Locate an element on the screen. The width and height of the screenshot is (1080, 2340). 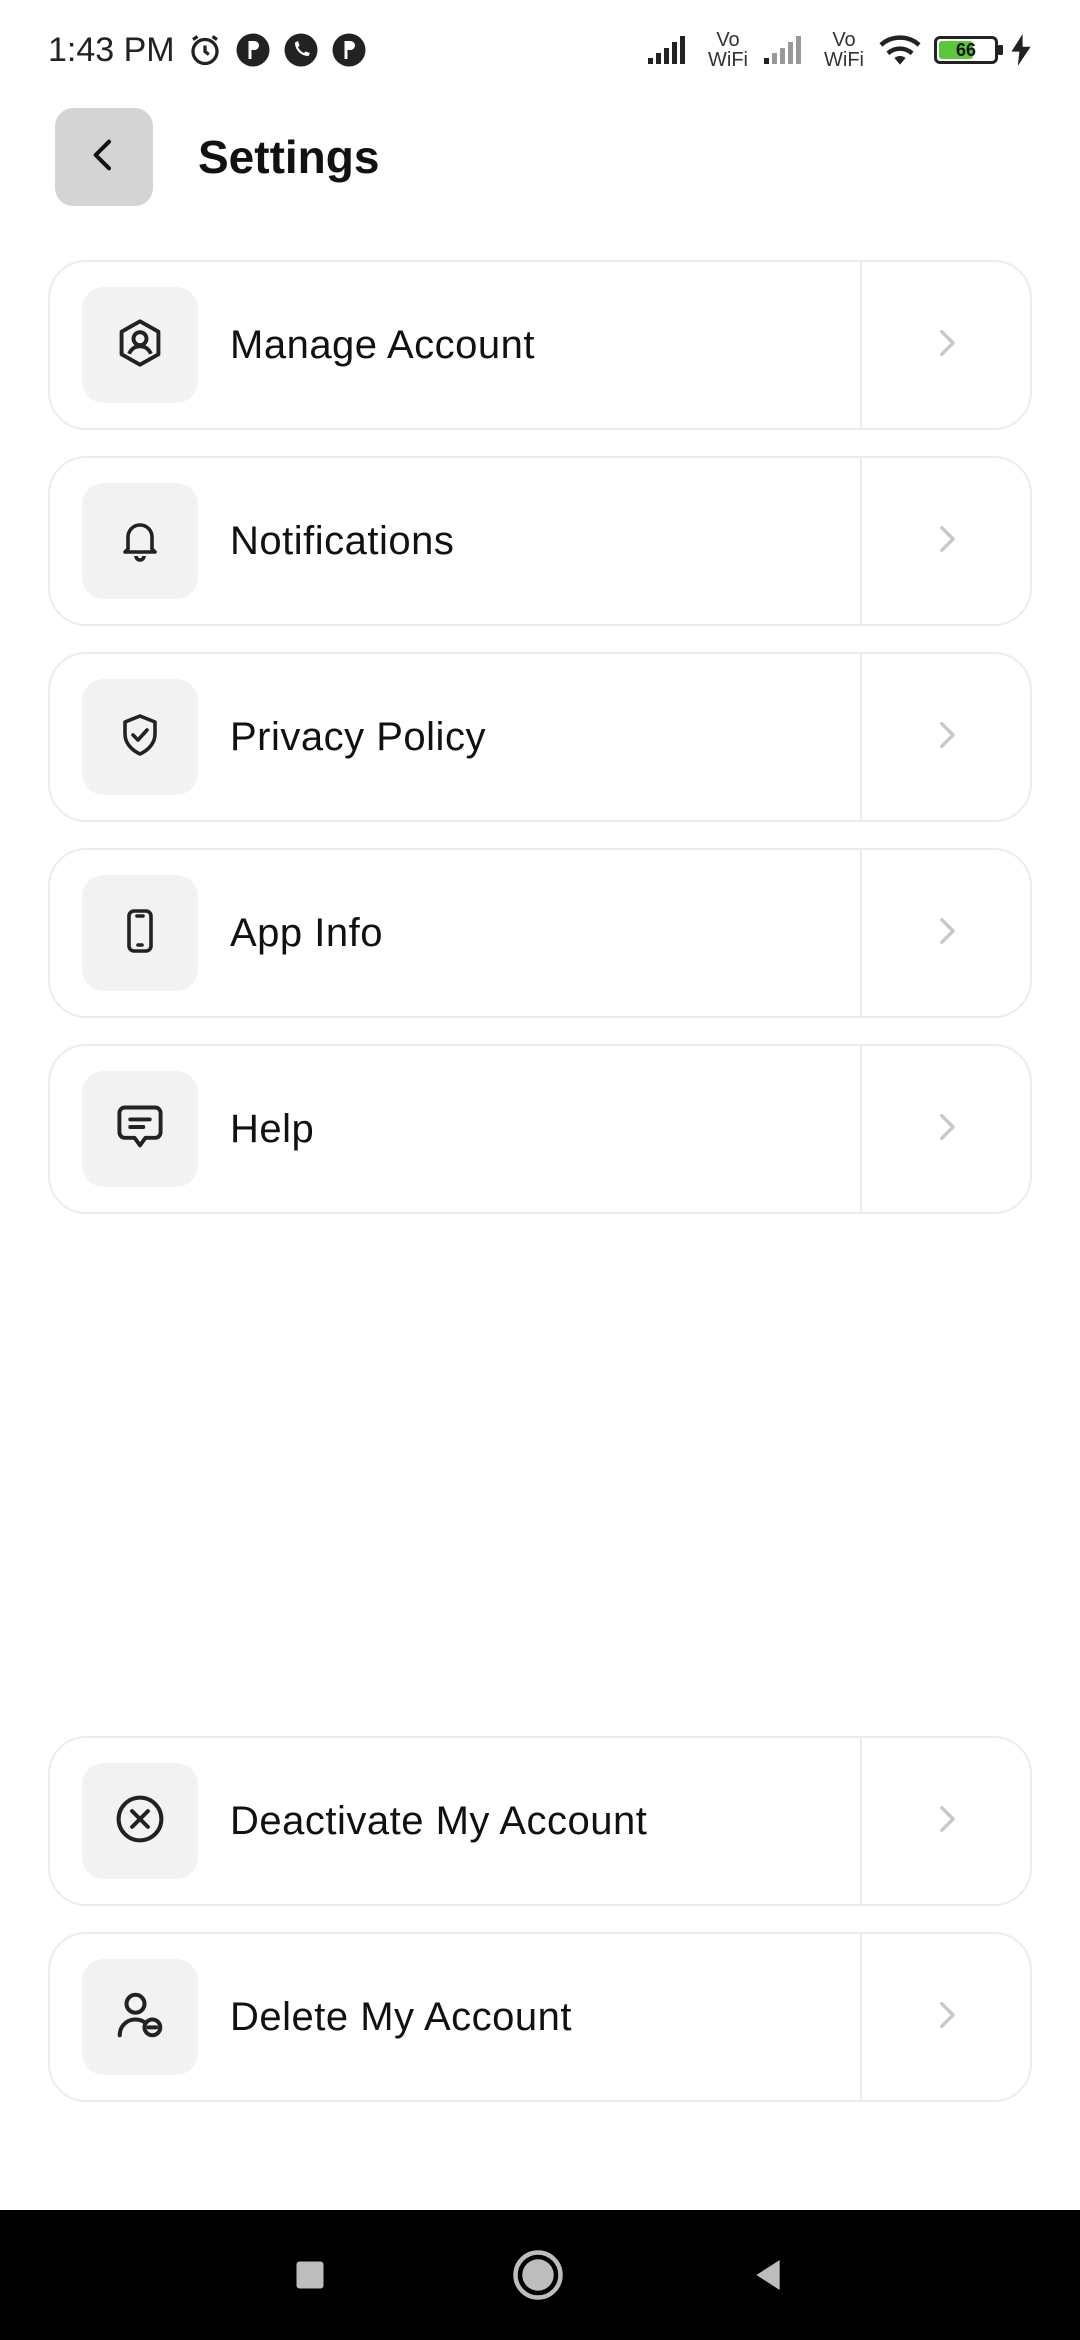
back-button is located at coordinates (104, 157).